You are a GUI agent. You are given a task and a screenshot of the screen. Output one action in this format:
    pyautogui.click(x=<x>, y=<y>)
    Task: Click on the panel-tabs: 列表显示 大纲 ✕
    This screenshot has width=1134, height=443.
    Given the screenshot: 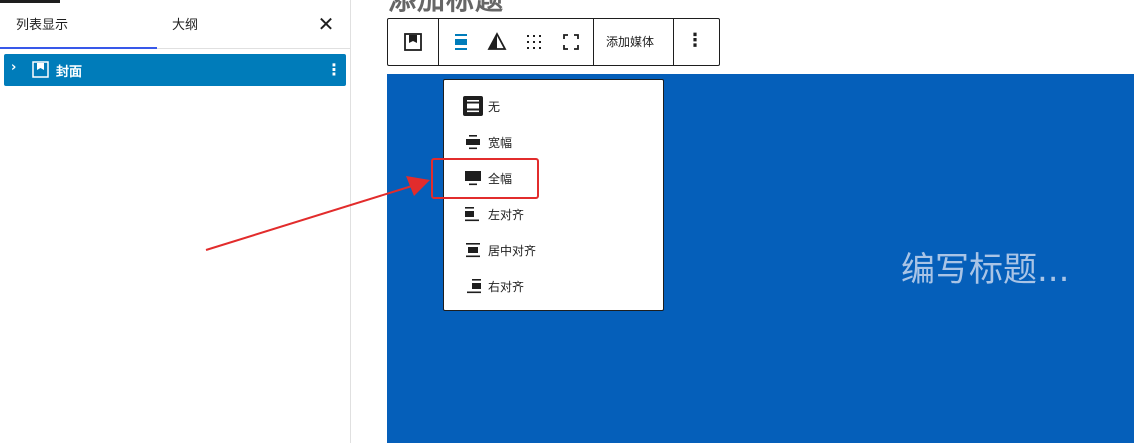 What is the action you would take?
    pyautogui.click(x=175, y=24)
    